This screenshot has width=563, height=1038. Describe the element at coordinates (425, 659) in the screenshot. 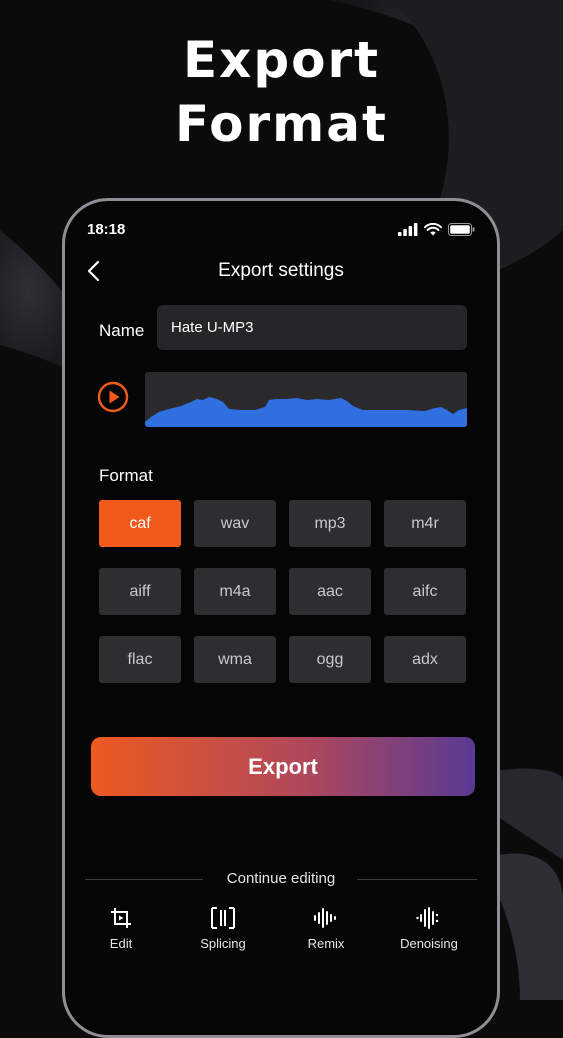

I see `format-option-adx: adx` at that location.